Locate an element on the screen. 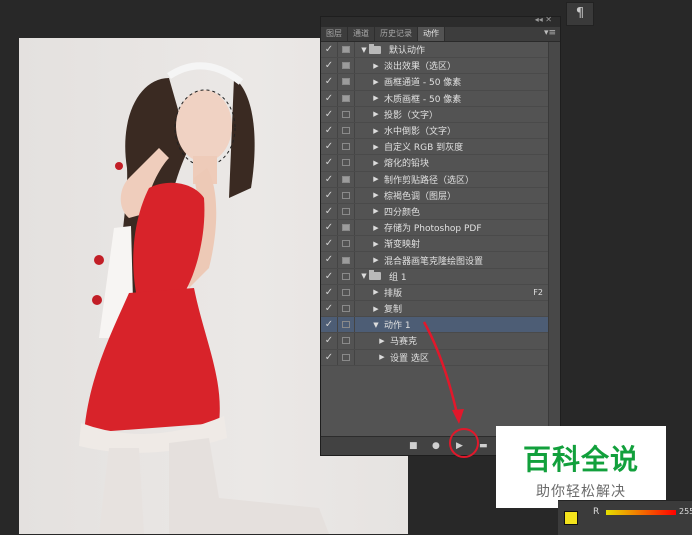  foreground-color-swatch is located at coordinates (571, 518).